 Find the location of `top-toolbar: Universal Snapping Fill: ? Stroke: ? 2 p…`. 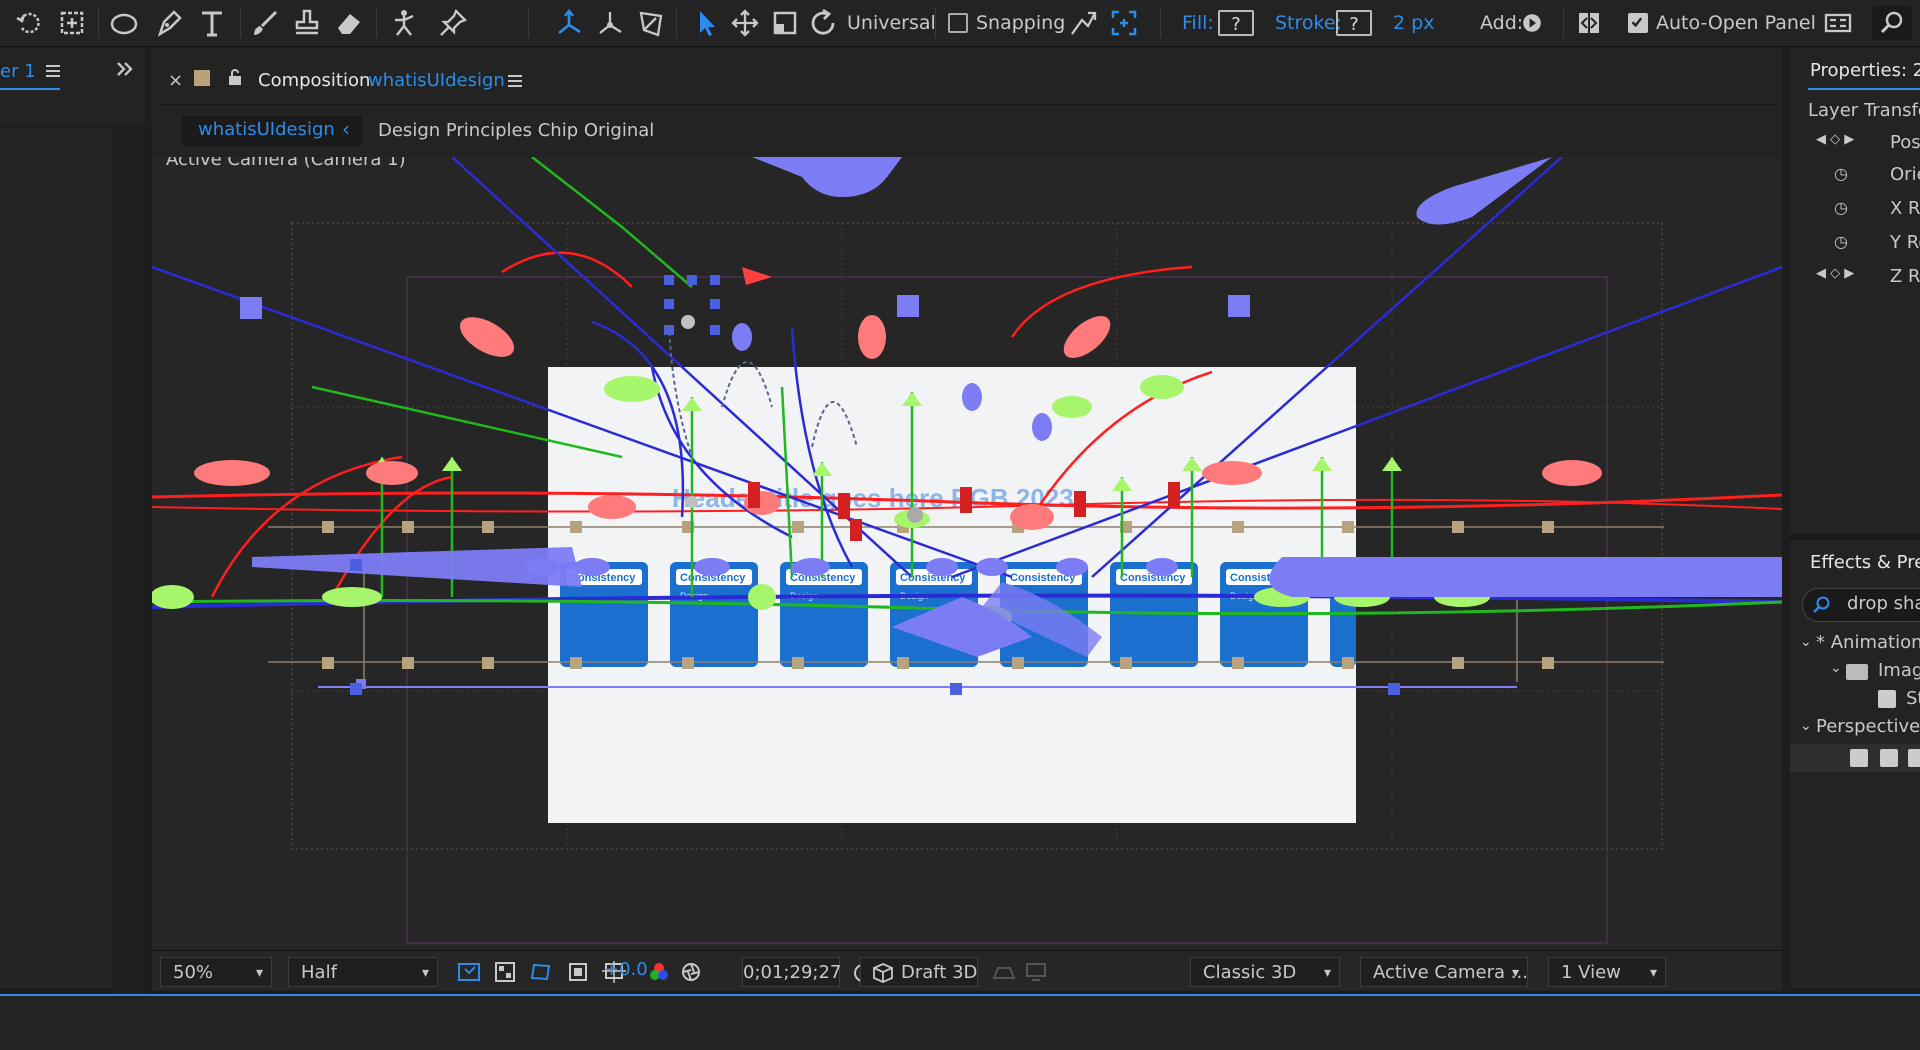

top-toolbar: Universal Snapping Fill: ? Stroke: ? 2 p… is located at coordinates (960, 23).